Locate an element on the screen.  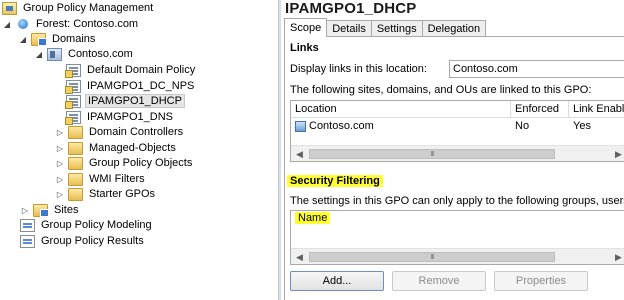
tree-label: IPAMGPO1_DNS is located at coordinates (130, 117).